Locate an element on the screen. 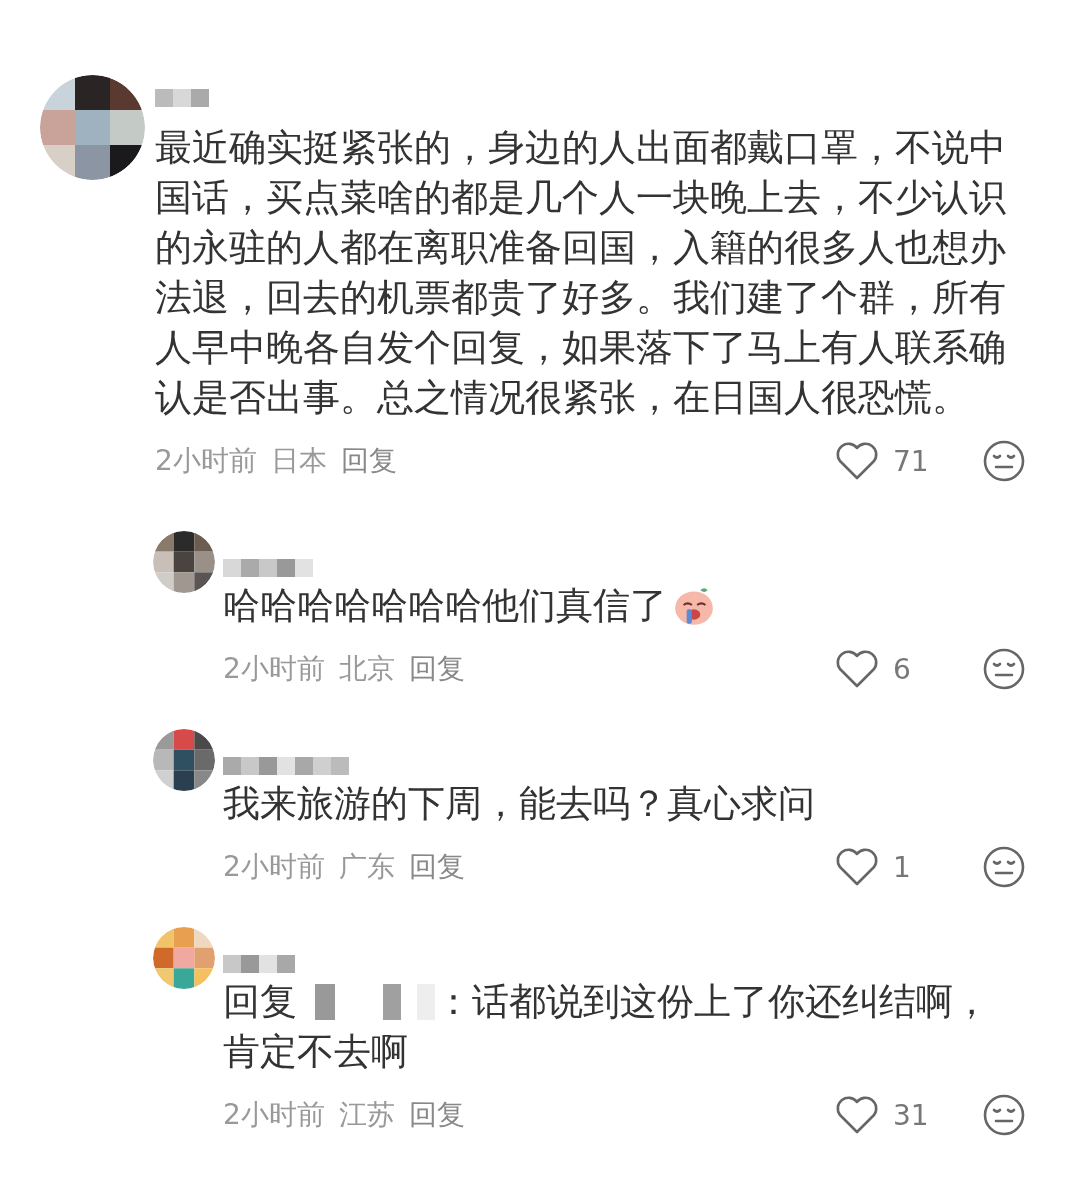  like-count: 6 is located at coordinates (902, 669).